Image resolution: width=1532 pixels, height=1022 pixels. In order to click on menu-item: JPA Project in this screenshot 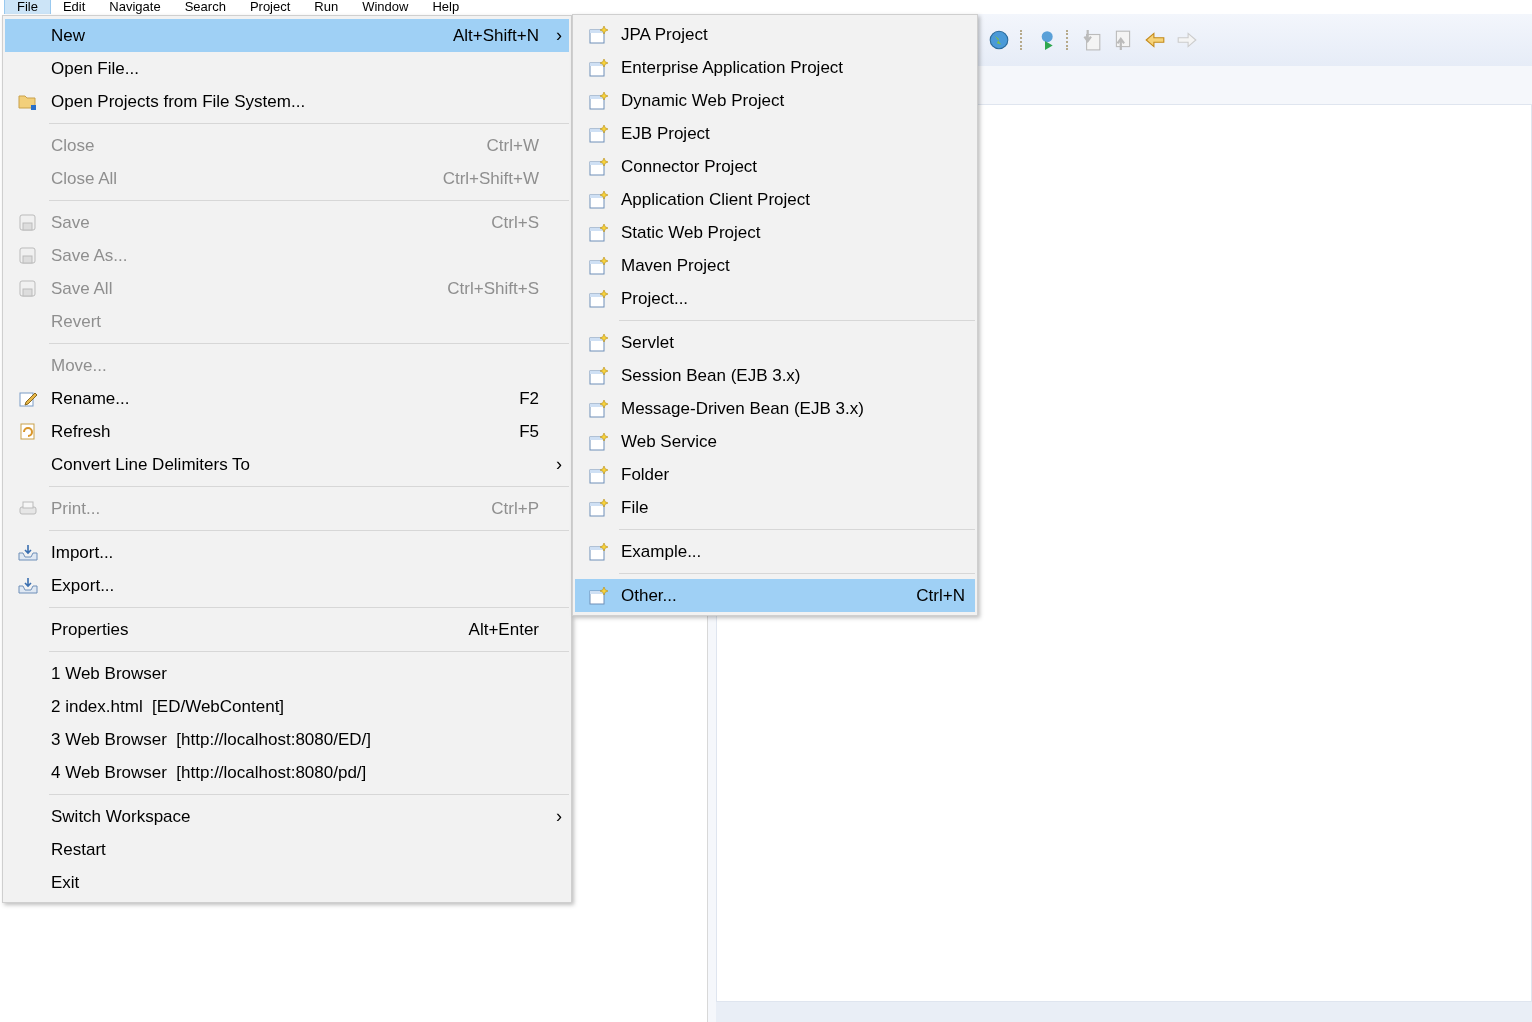, I will do `click(775, 34)`.